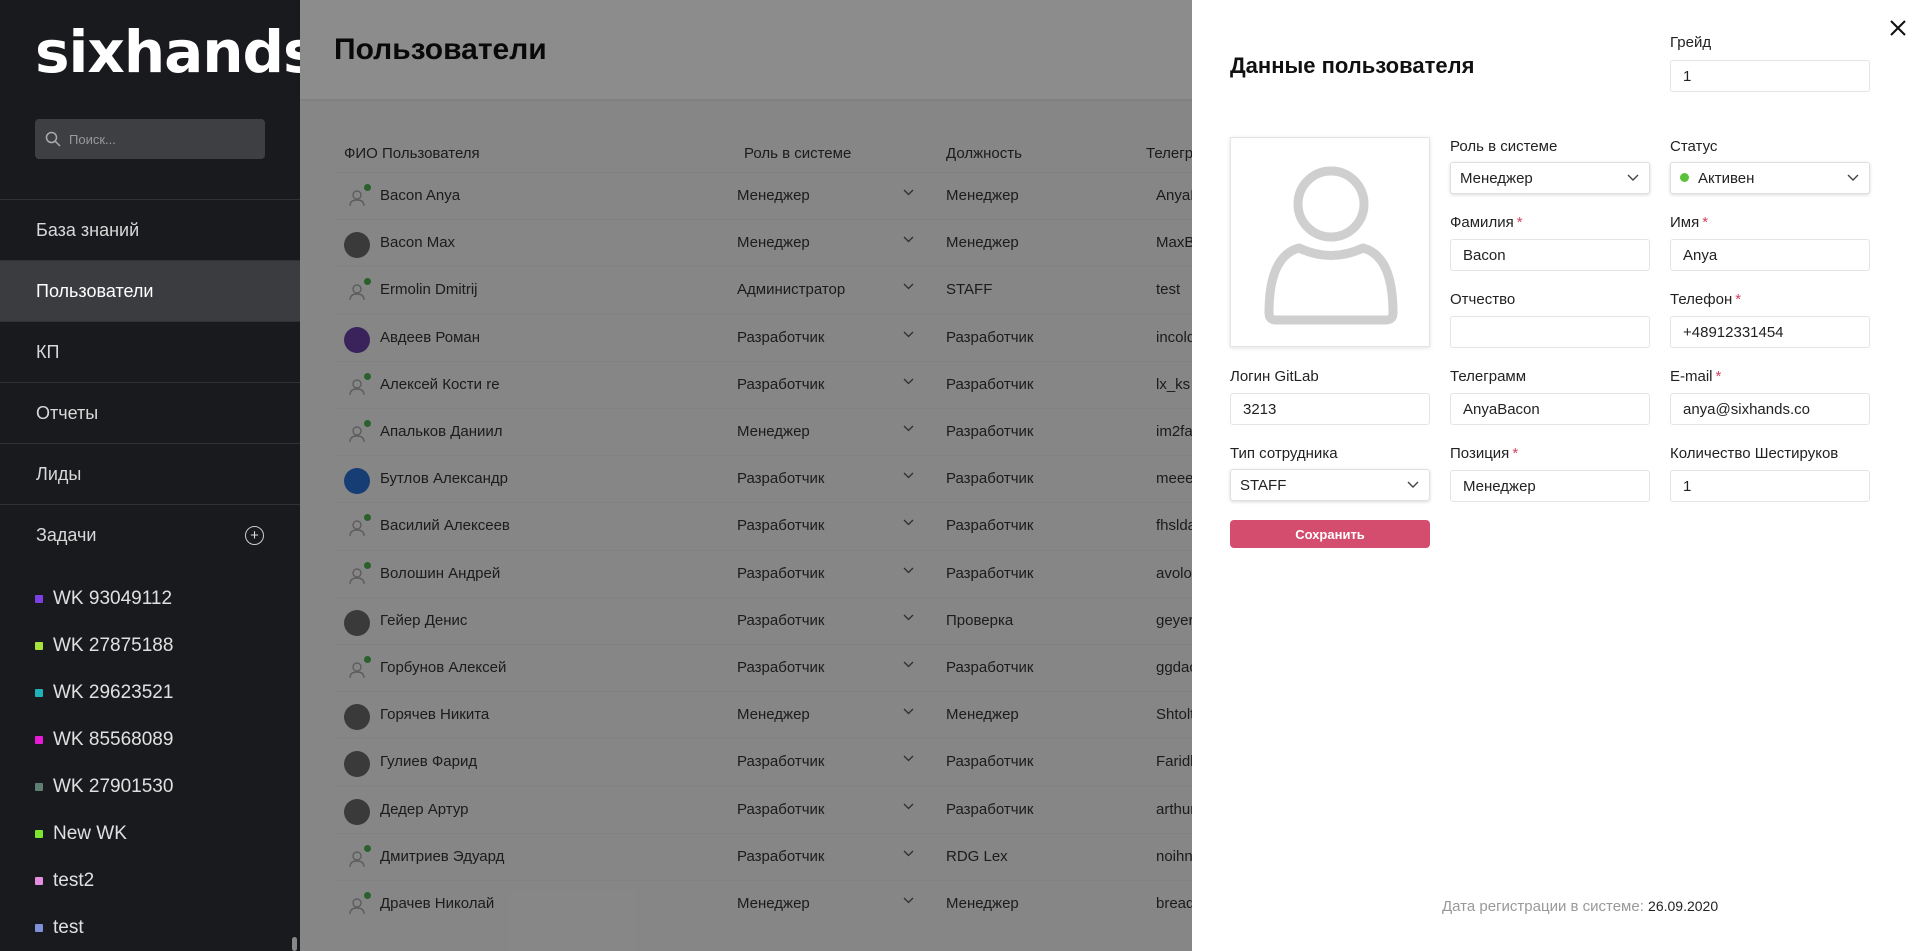 The width and height of the screenshot is (1920, 951). I want to click on registration-date: Дата регистрации в системе: 26.09.2020, so click(1580, 906).